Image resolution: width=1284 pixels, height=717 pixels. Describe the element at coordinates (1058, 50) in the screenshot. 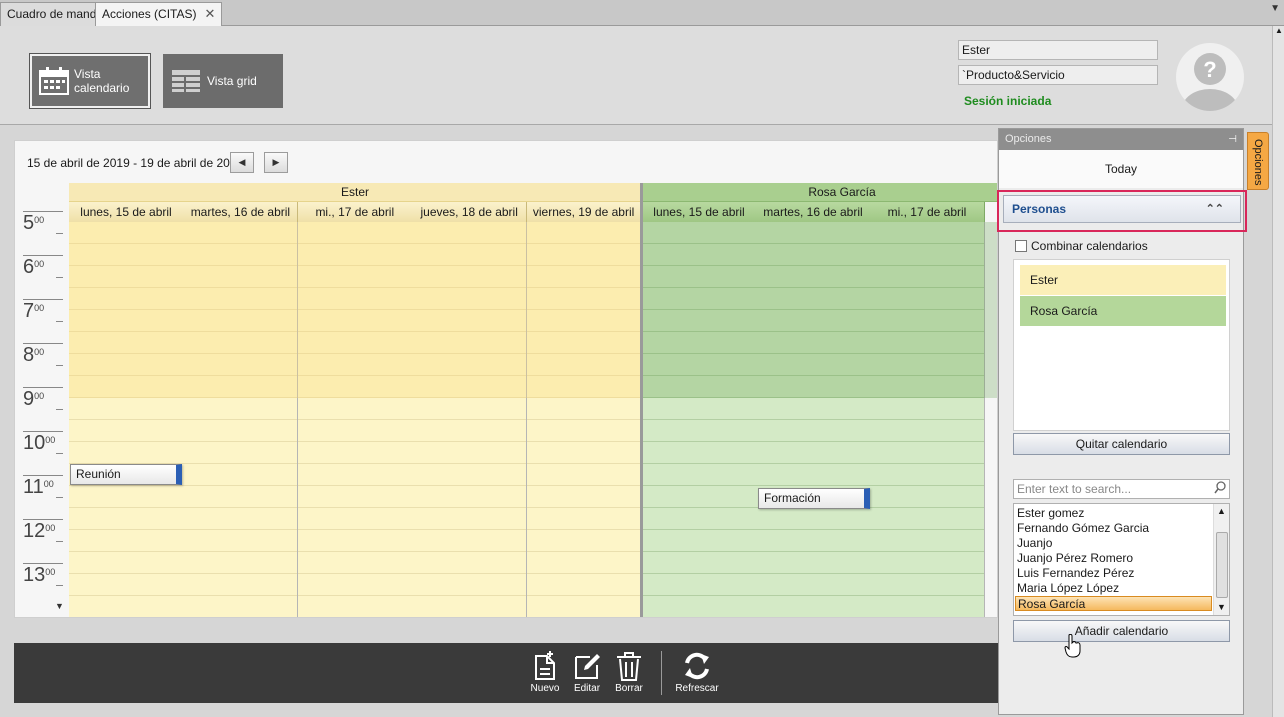

I see `user-field: Ester` at that location.